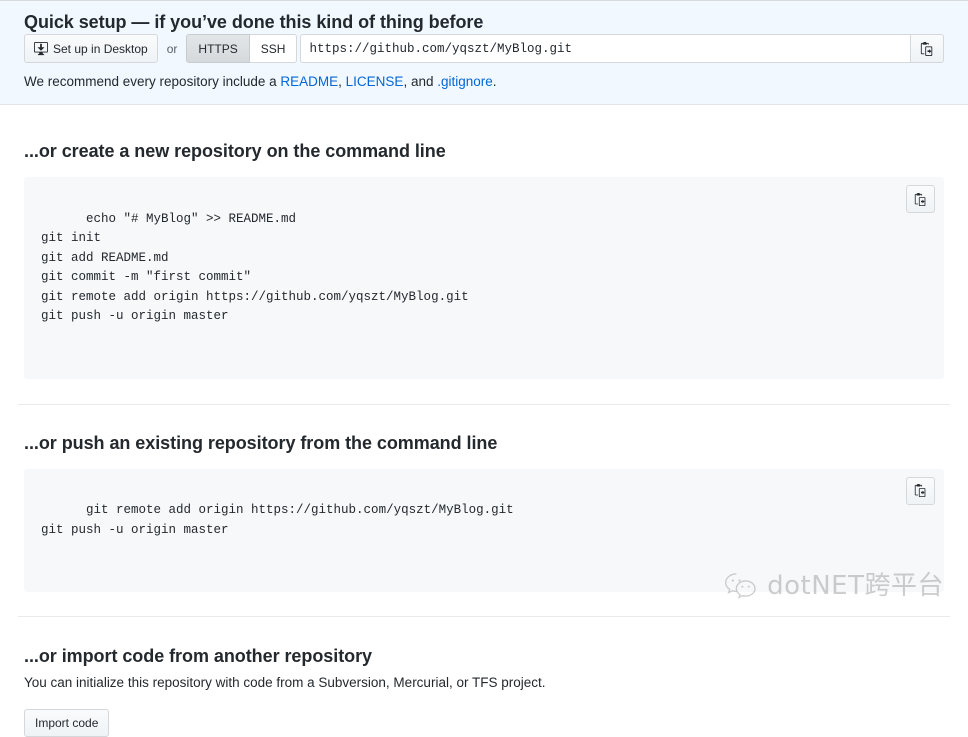 The width and height of the screenshot is (968, 737). I want to click on license-link: LICENSE, so click(375, 81).